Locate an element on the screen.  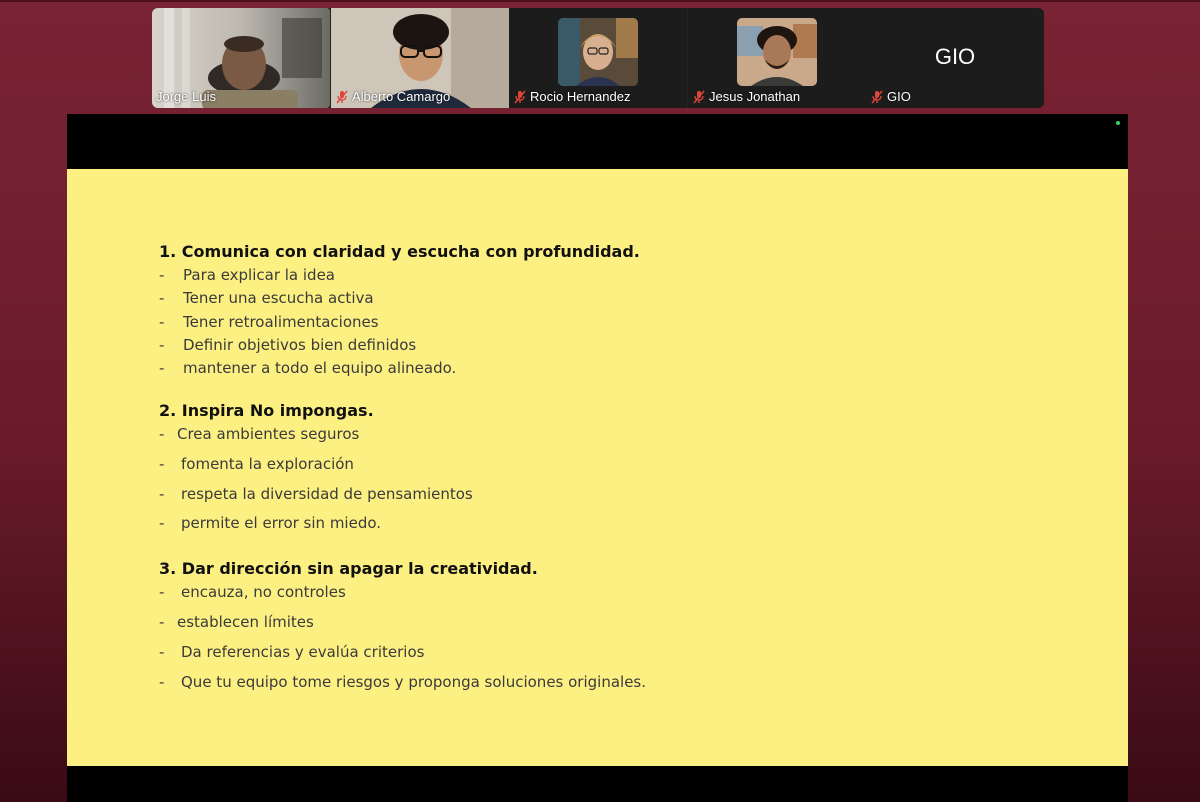
participant-name-label: Alberto Camargo is located at coordinates (392, 96).